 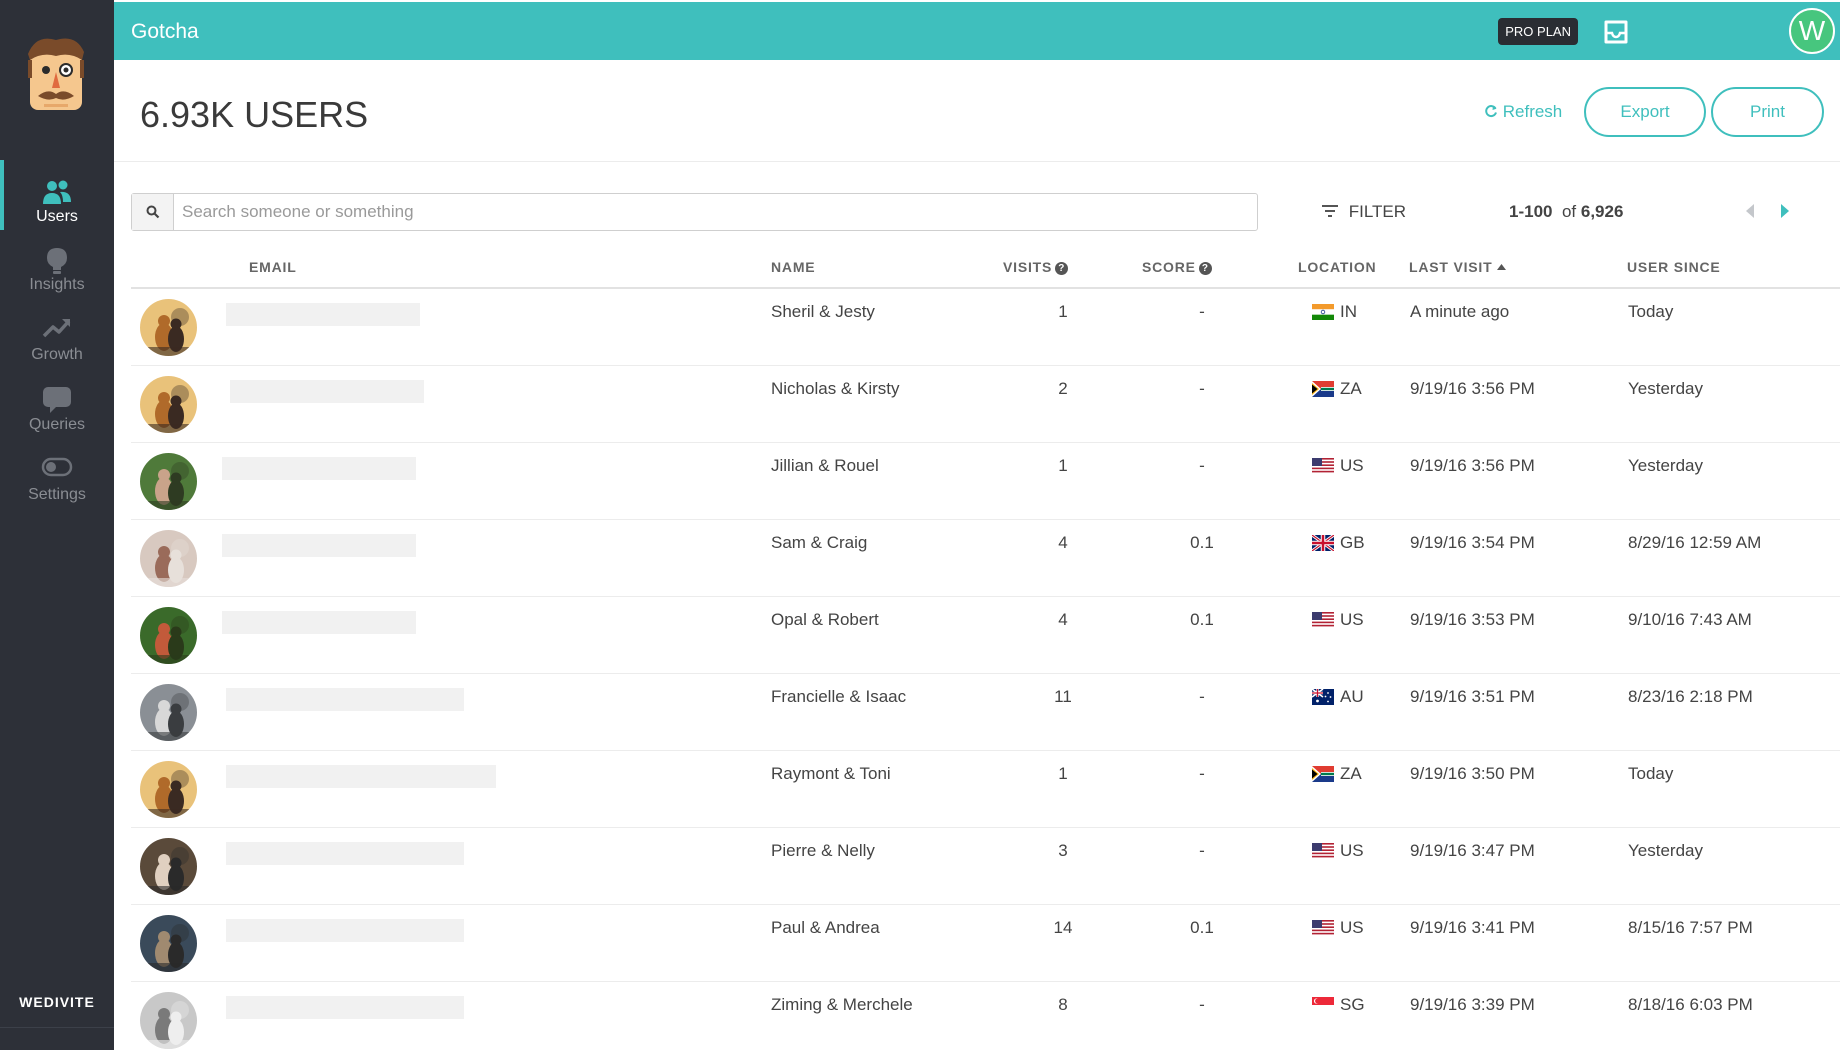 I want to click on search-icon, so click(x=153, y=212).